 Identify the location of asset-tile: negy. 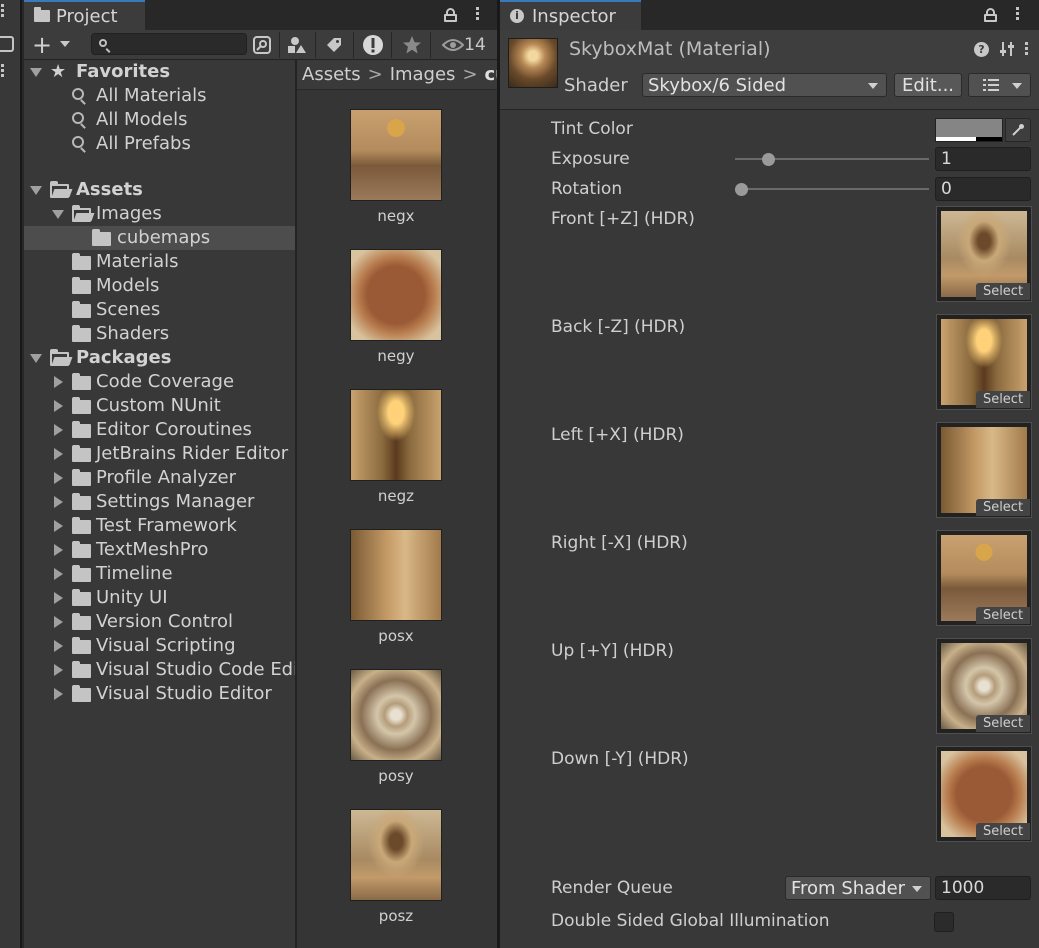
(396, 307).